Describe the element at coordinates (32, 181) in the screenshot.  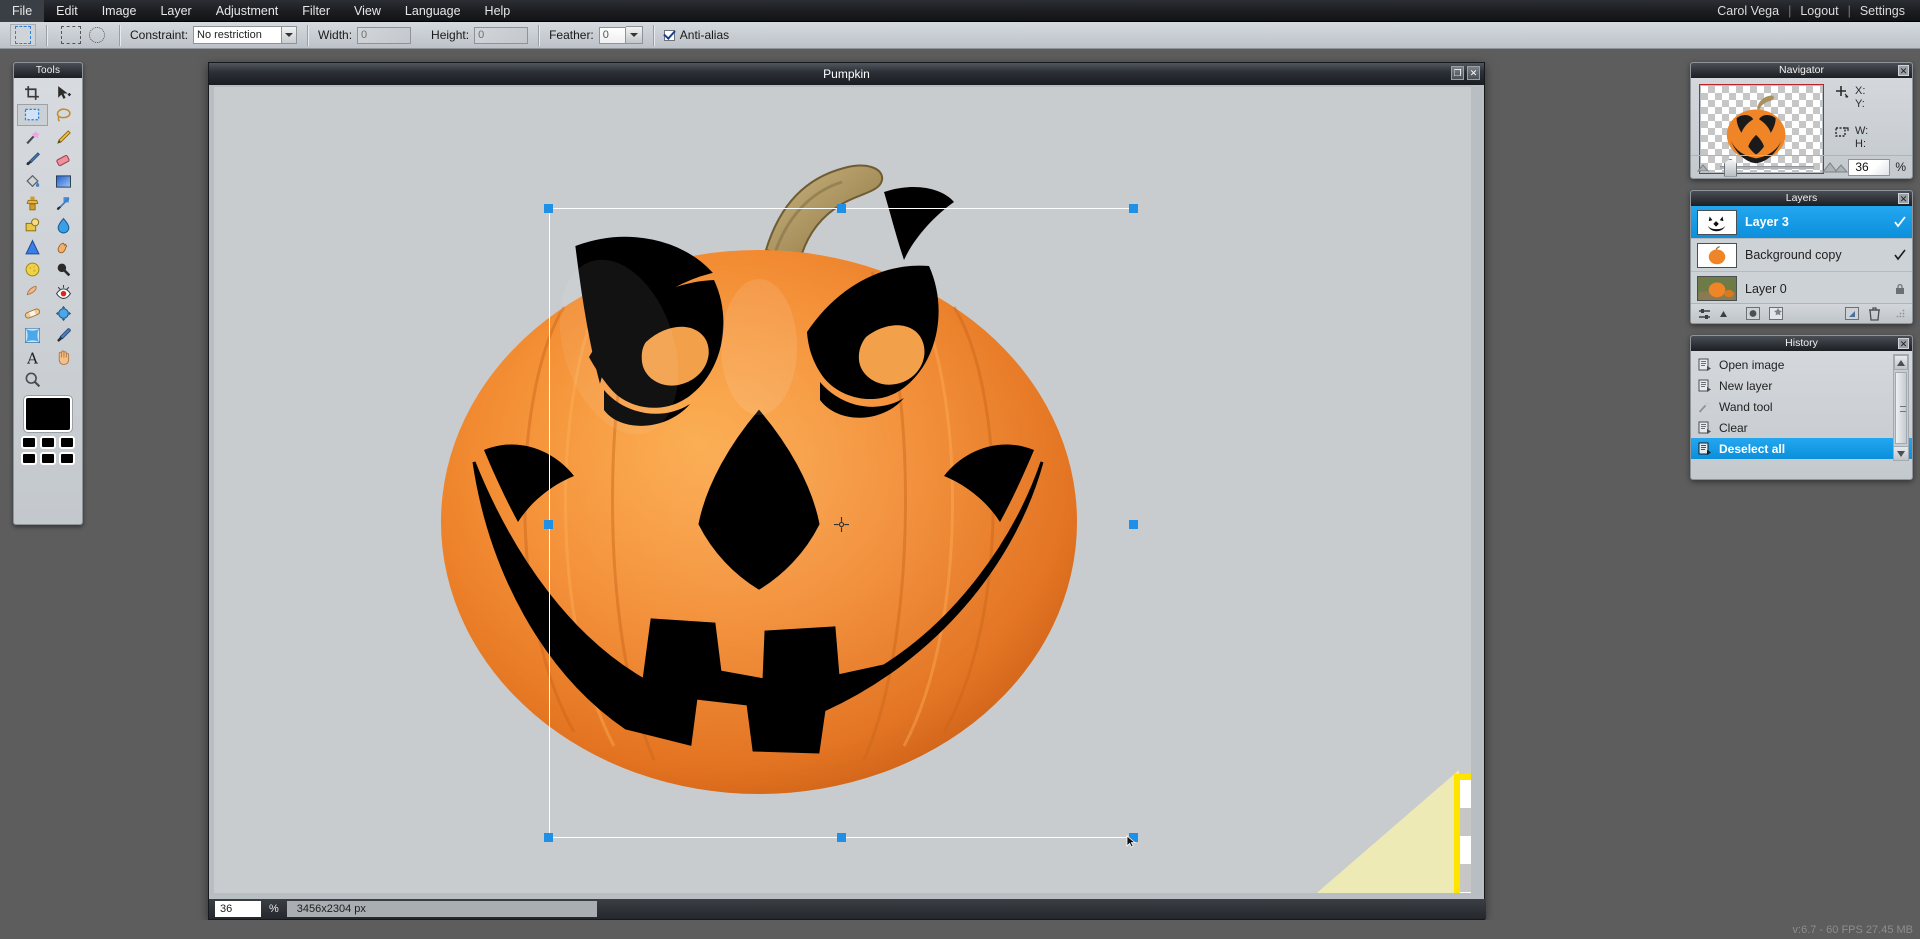
I see `paint-bucket-tool` at that location.